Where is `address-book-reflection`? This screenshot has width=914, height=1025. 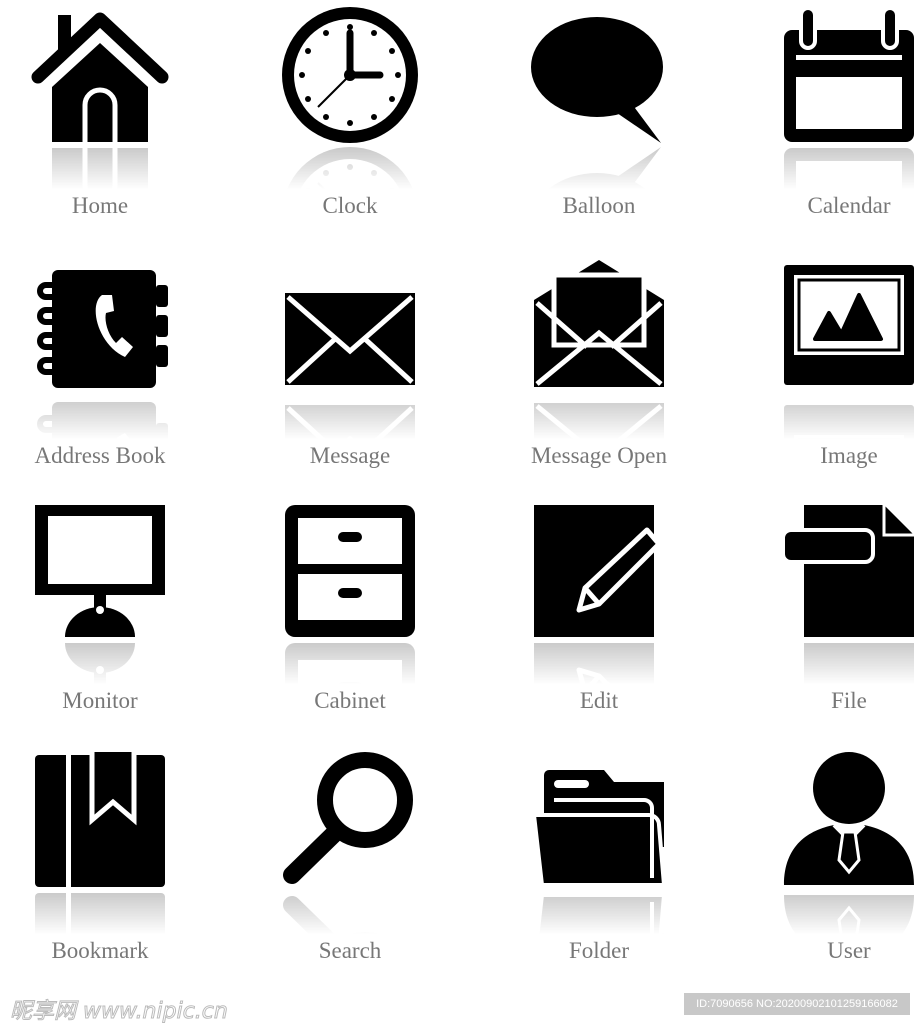 address-book-reflection is located at coordinates (100, 417).